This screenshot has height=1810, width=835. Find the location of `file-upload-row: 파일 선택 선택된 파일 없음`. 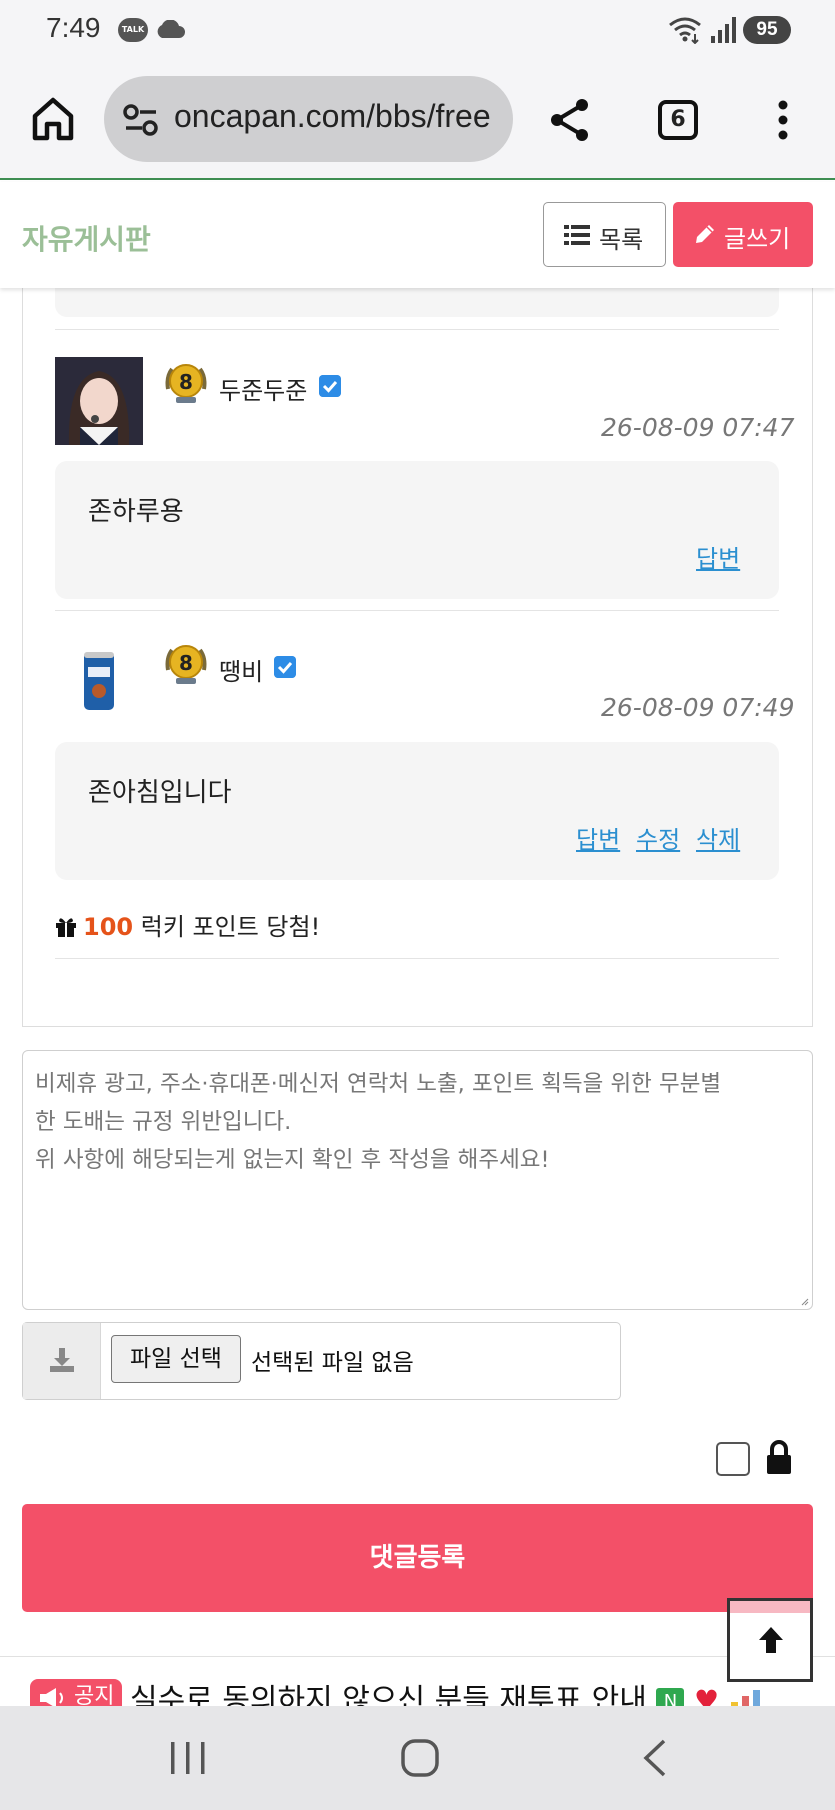

file-upload-row: 파일 선택 선택된 파일 없음 is located at coordinates (321, 1361).